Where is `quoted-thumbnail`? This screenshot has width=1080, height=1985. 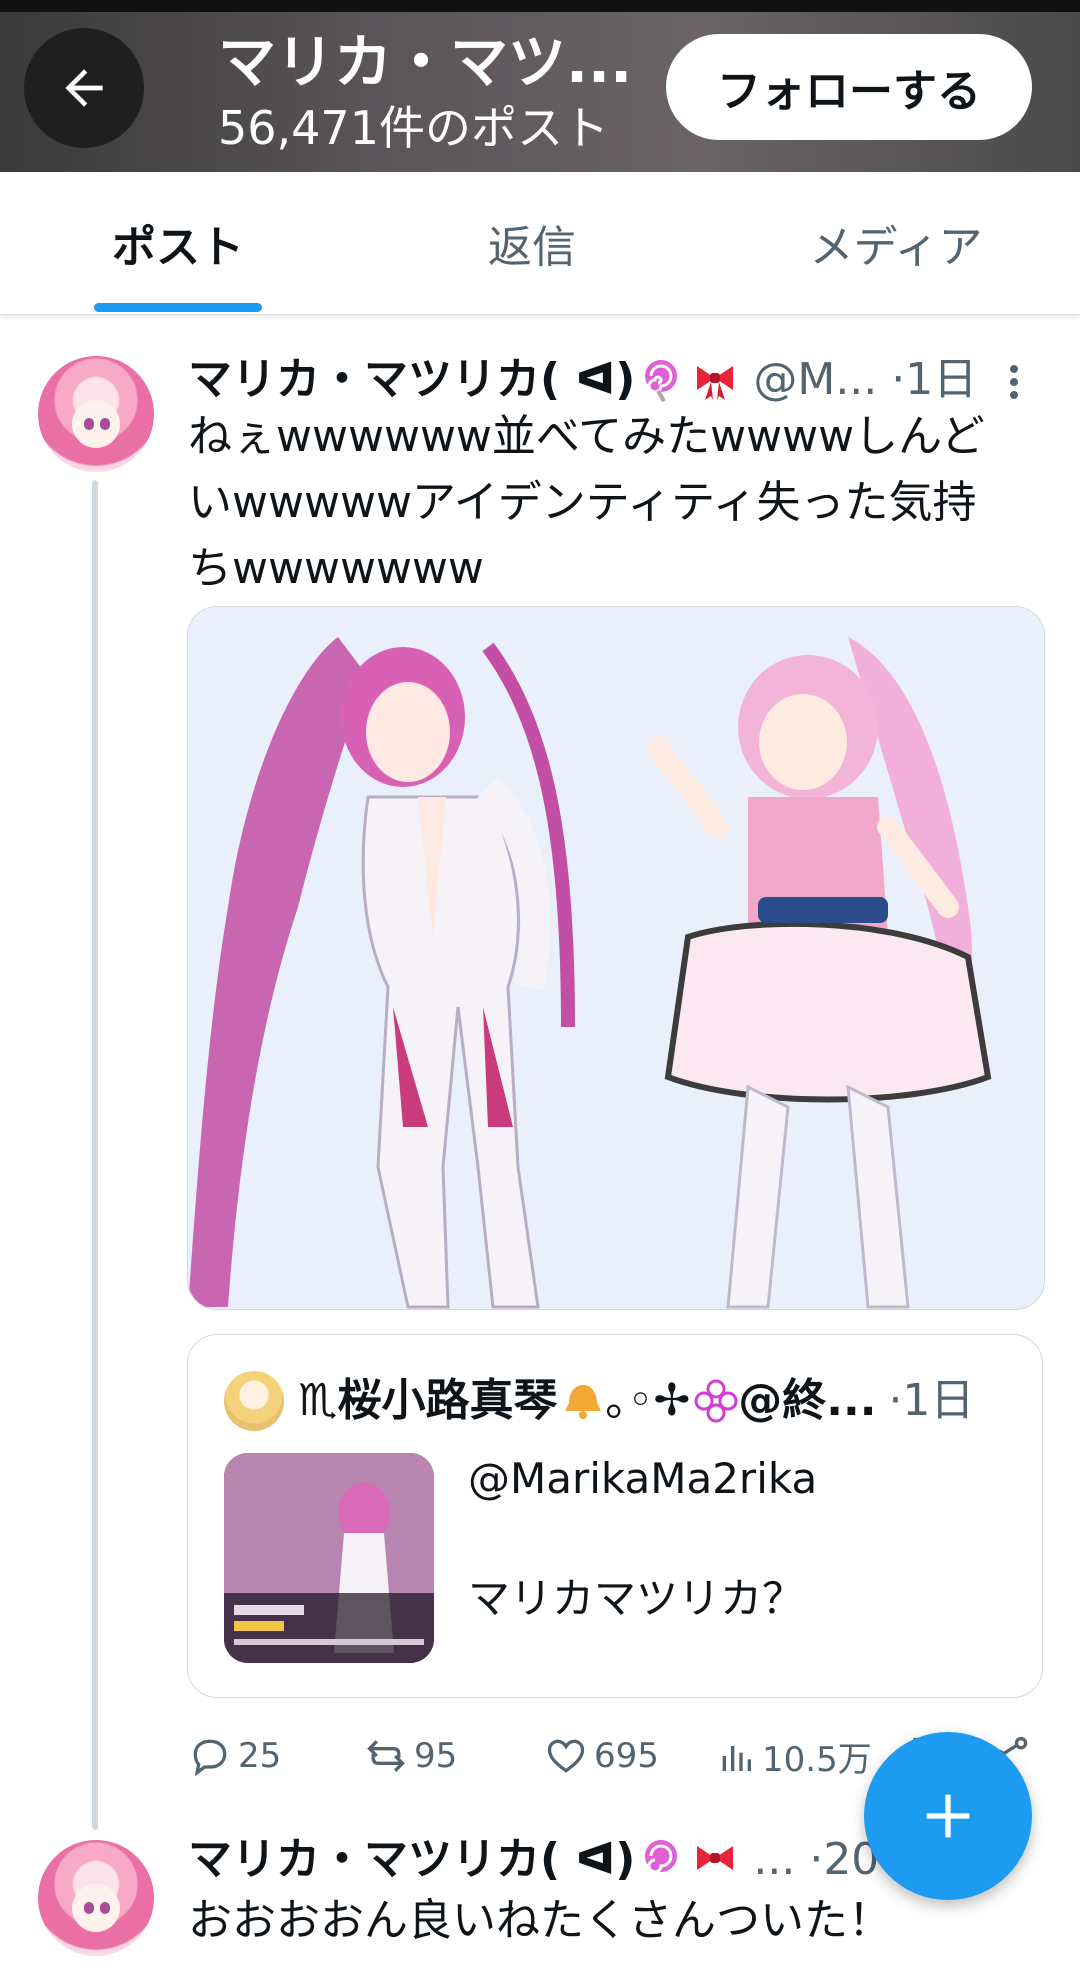
quoted-thumbnail is located at coordinates (329, 1558).